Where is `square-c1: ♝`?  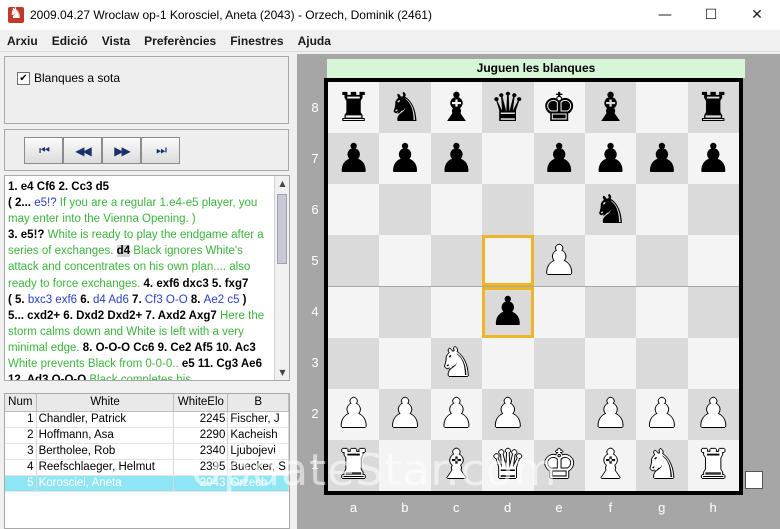
square-c1: ♝ is located at coordinates (456, 465).